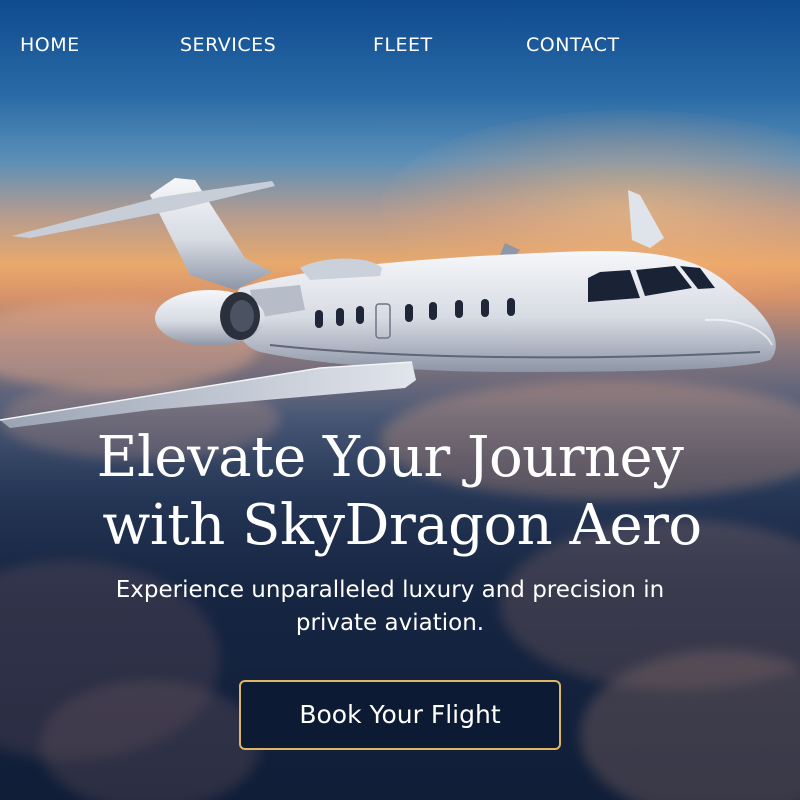  I want to click on nav-link-home: HOME, so click(50, 45).